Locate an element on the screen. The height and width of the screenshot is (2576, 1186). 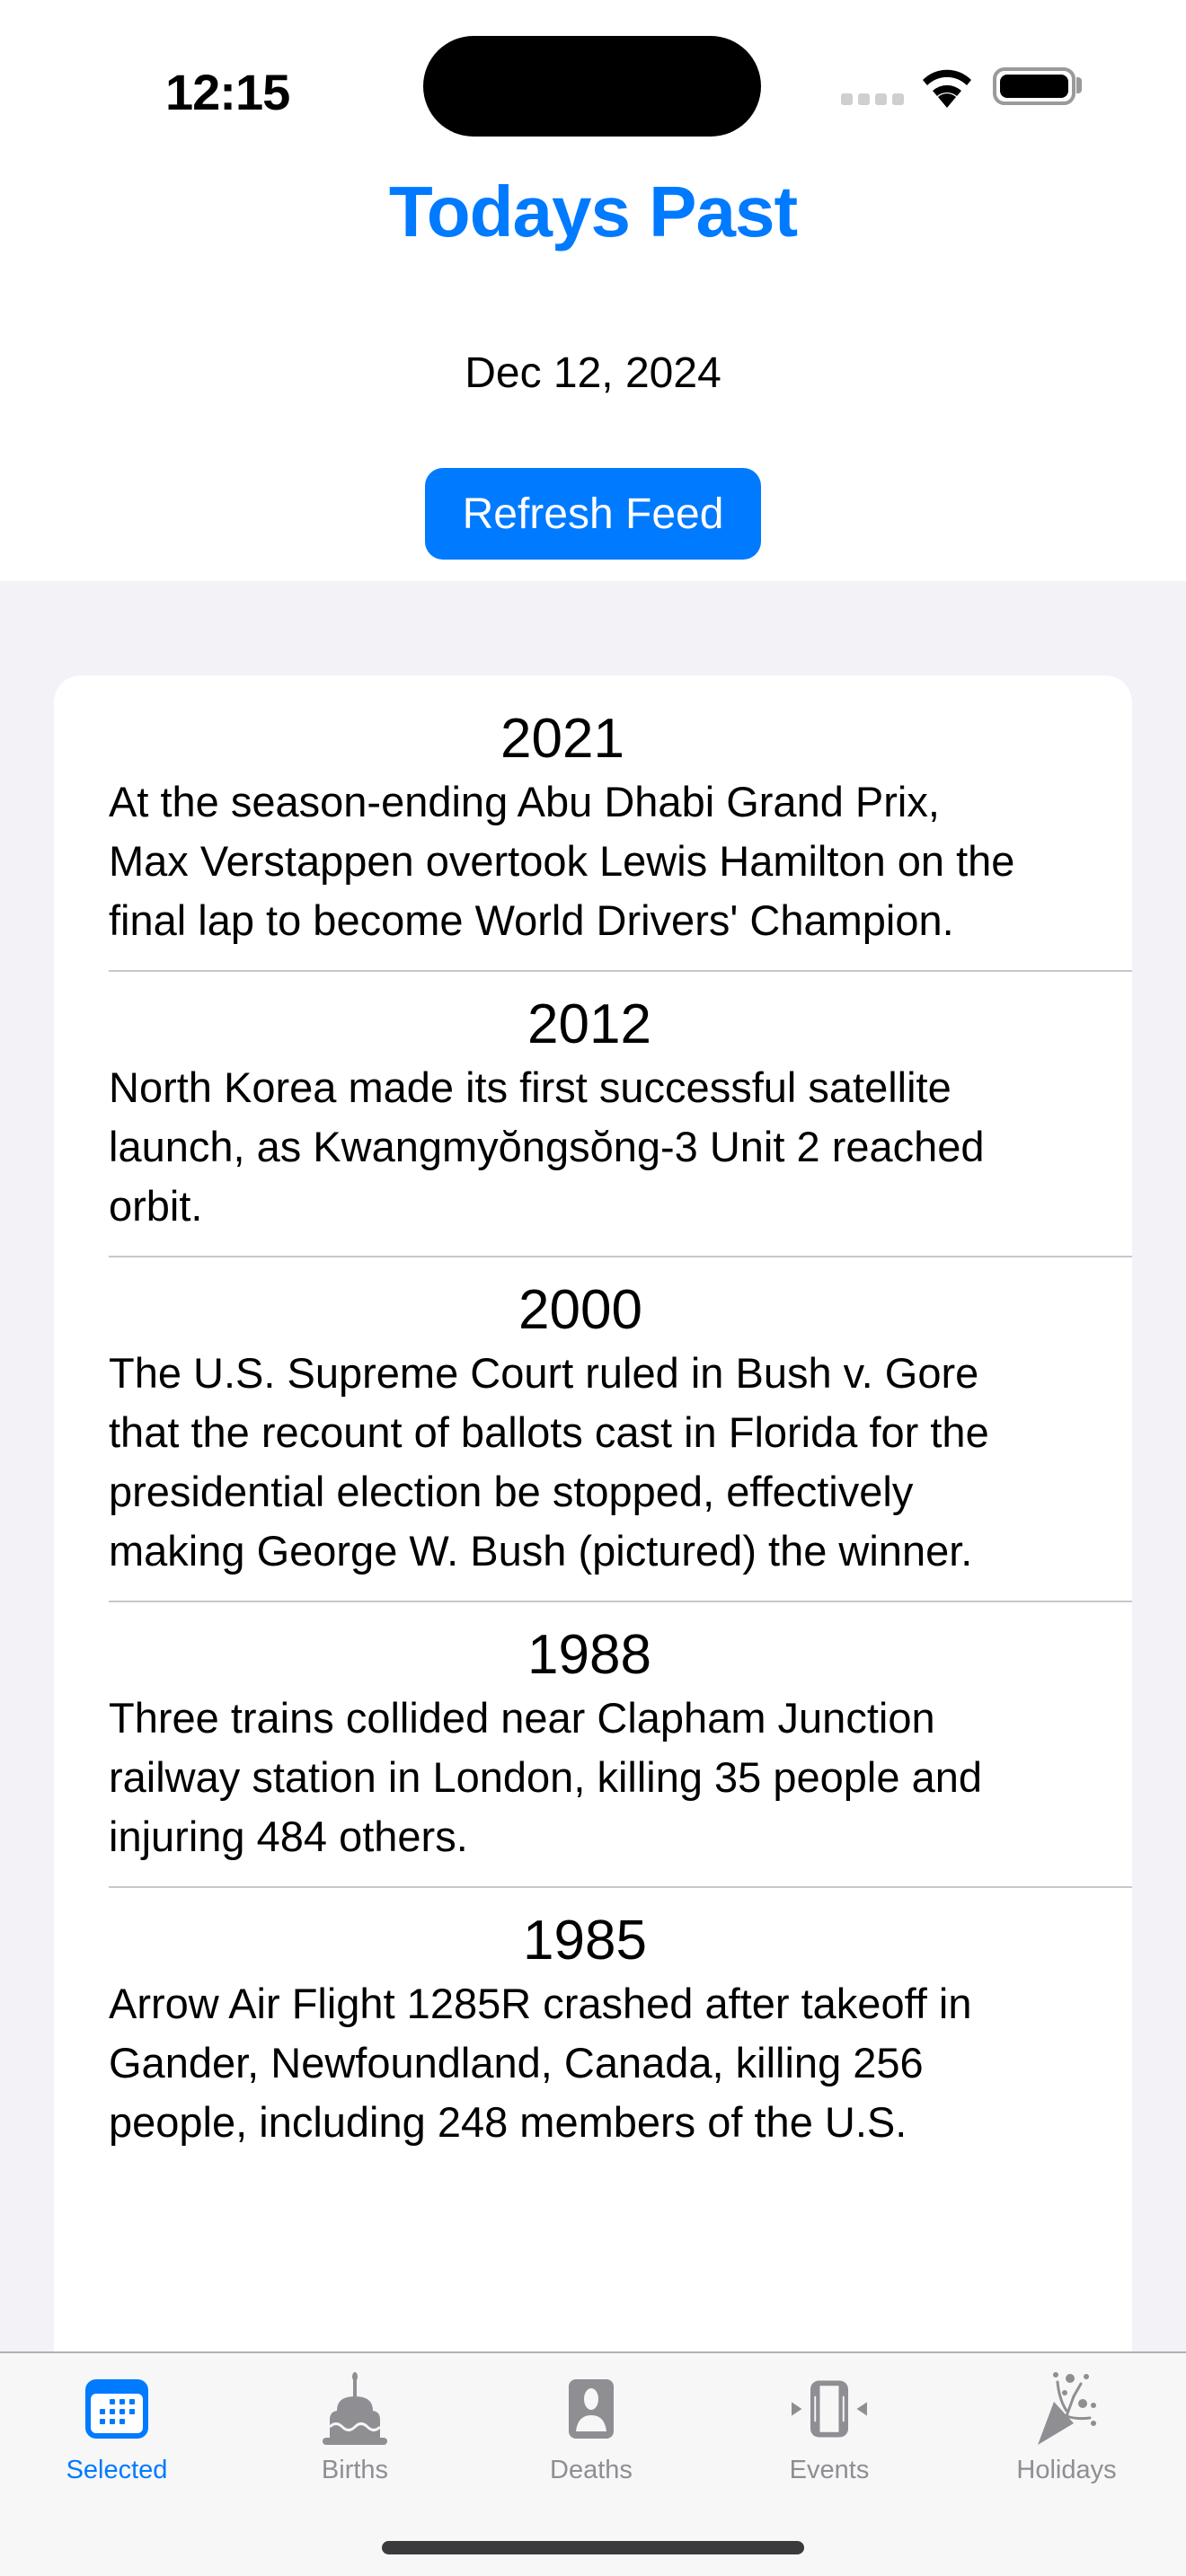
party-popper-icon is located at coordinates (1066, 2409).